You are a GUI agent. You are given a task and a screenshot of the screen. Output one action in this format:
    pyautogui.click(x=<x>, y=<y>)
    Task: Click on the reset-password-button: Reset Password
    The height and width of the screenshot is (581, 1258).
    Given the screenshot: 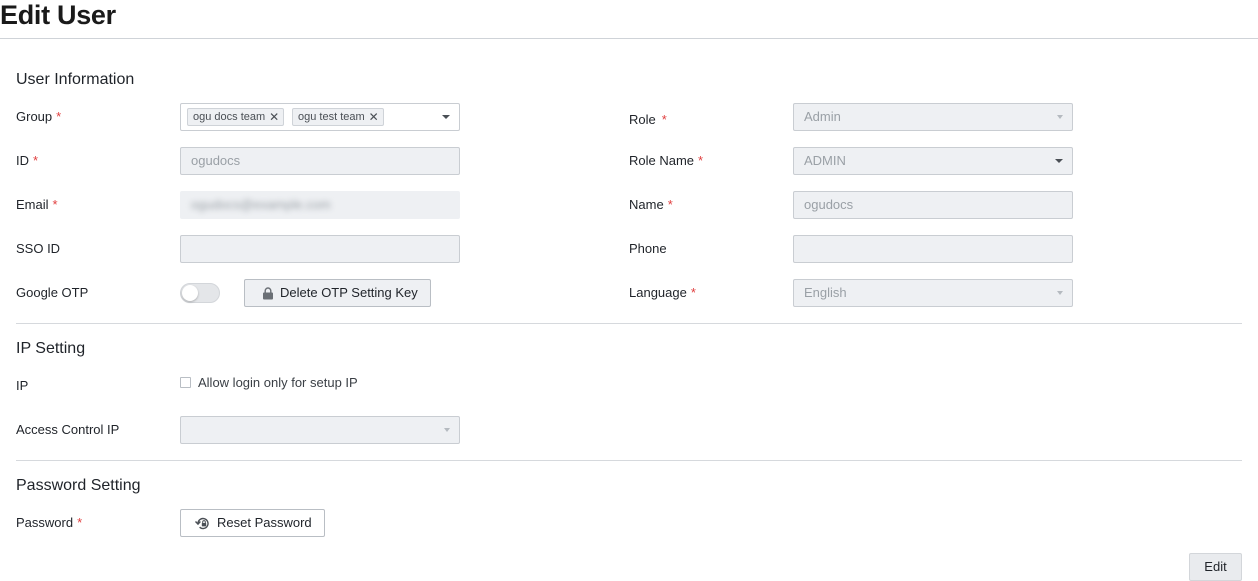 What is the action you would take?
    pyautogui.click(x=252, y=523)
    